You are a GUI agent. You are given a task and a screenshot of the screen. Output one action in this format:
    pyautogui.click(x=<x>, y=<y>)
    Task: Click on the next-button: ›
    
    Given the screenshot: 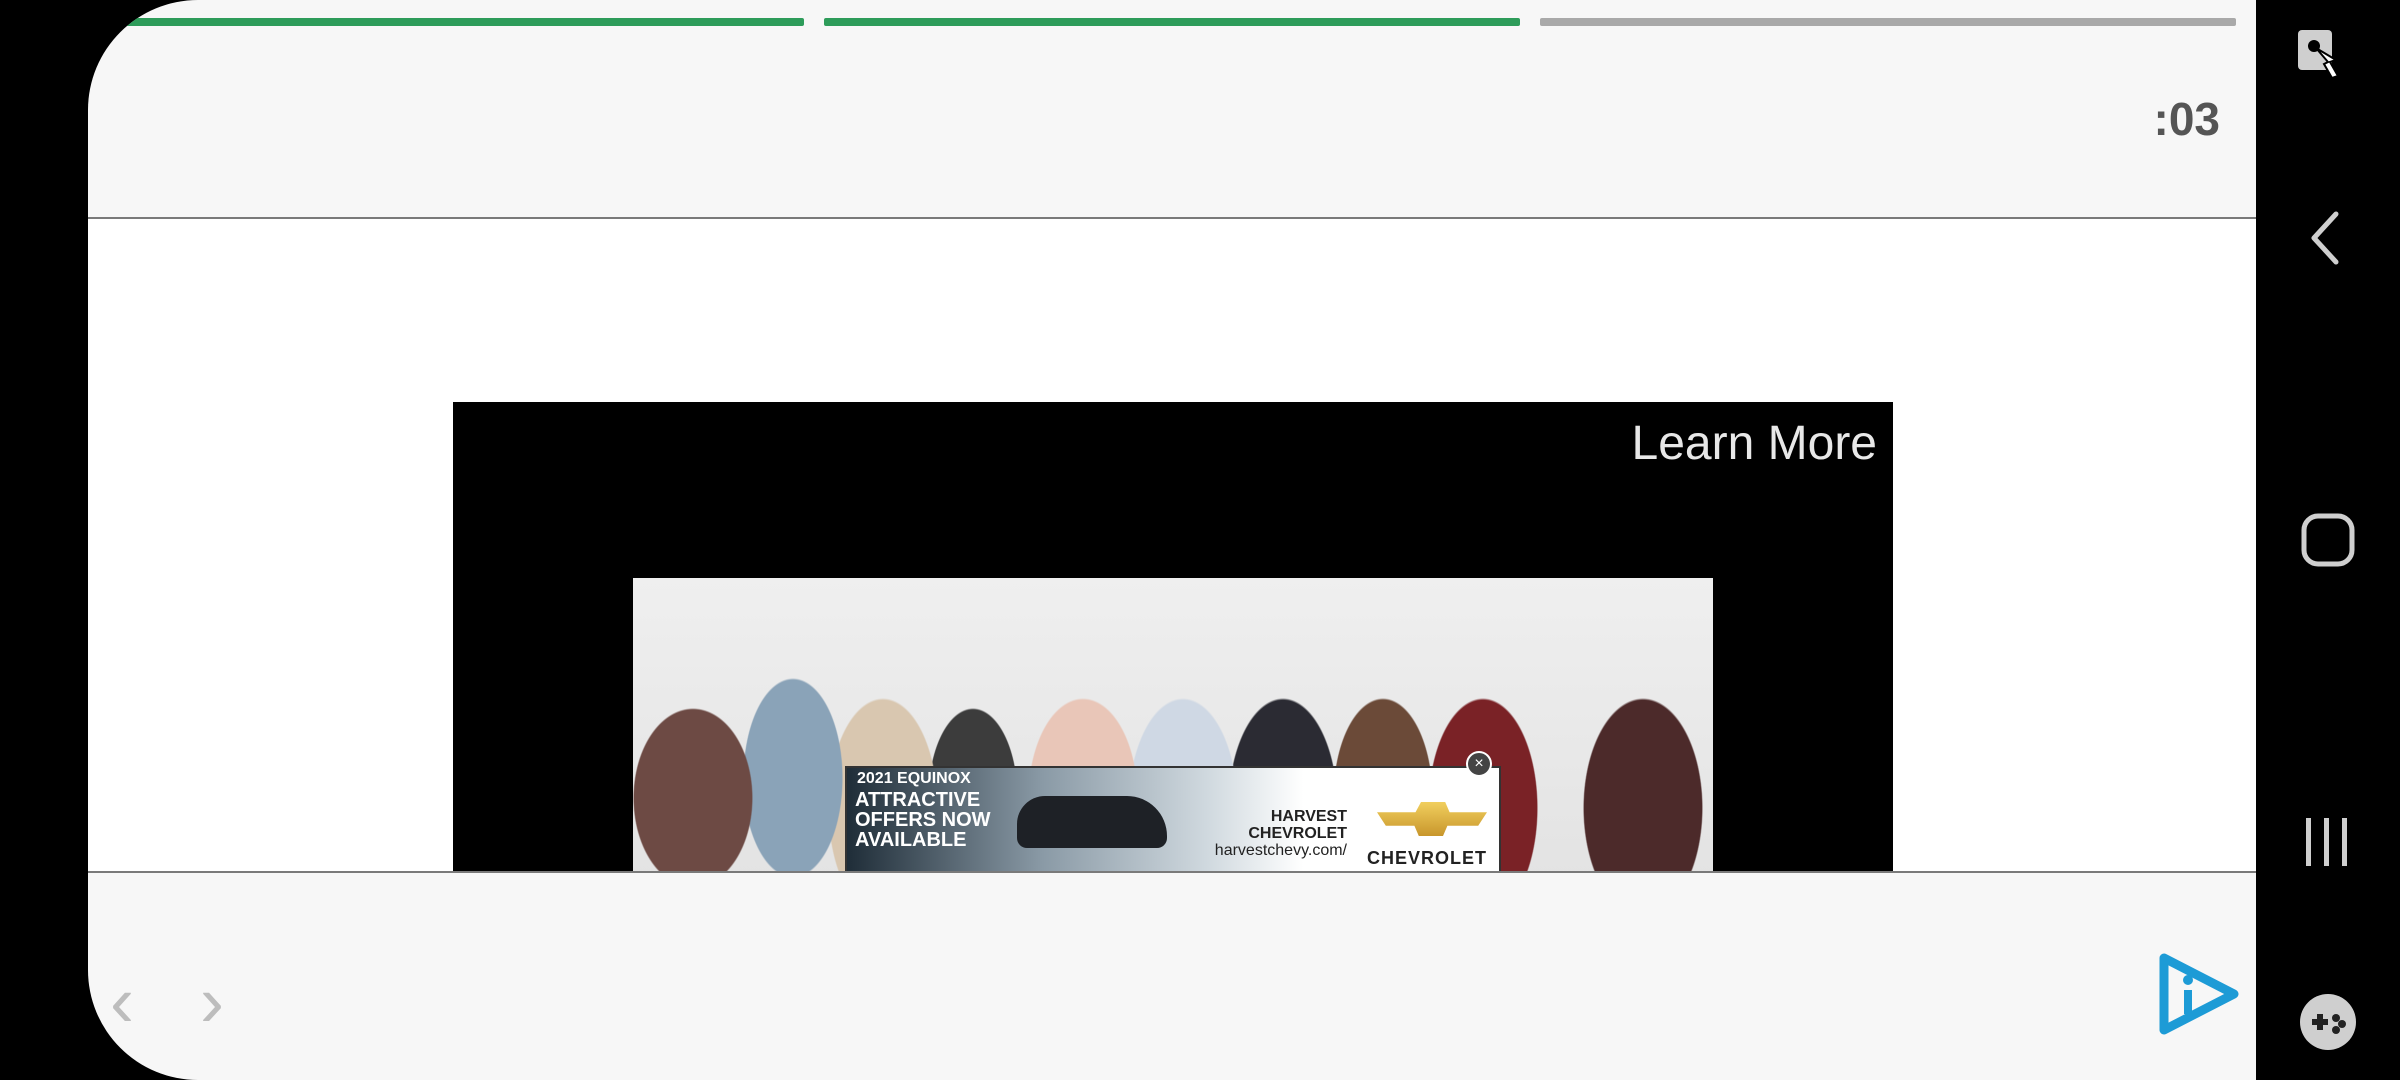 What is the action you would take?
    pyautogui.click(x=212, y=1002)
    